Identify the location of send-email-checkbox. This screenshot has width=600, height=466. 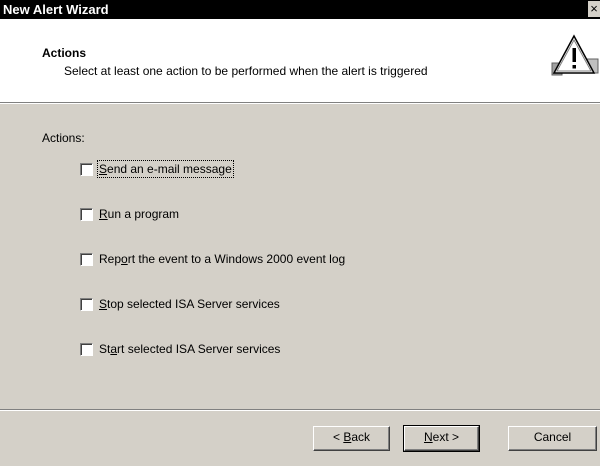
(86, 169).